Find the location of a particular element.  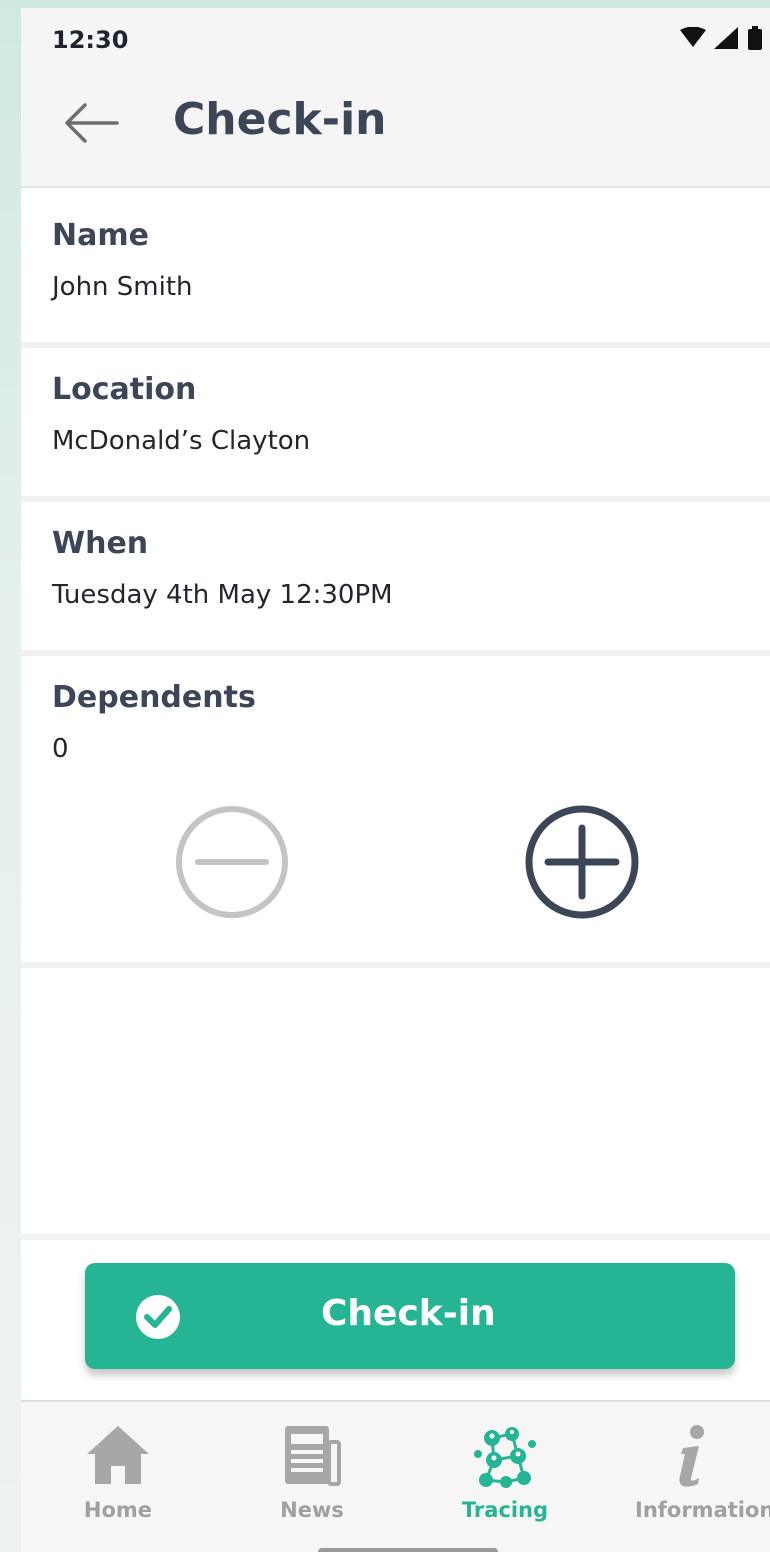

tracing-network-icon is located at coordinates (505, 1457).